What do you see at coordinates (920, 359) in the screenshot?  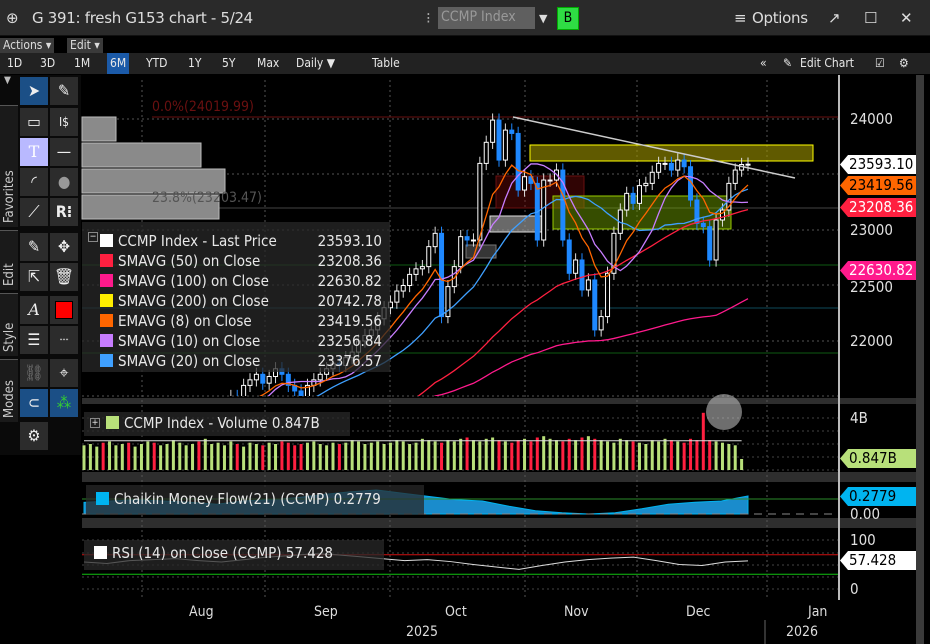 I see `vertical-scrollbar` at bounding box center [920, 359].